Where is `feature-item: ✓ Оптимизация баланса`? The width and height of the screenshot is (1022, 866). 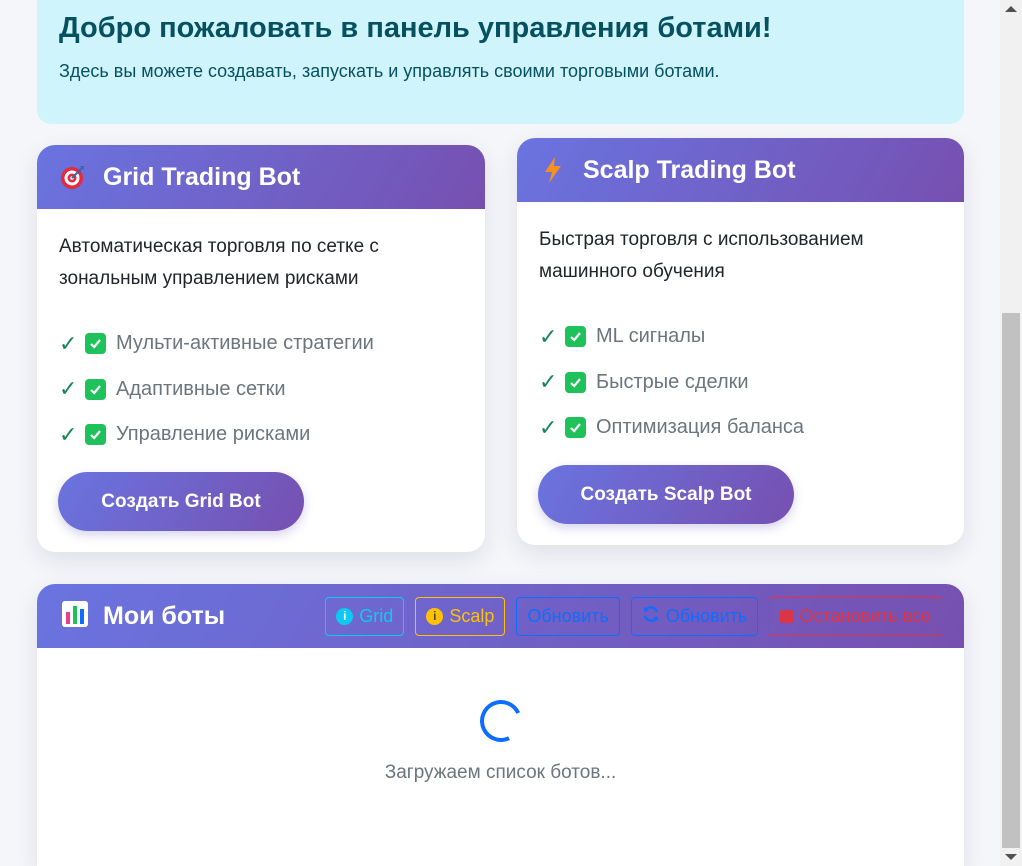 feature-item: ✓ Оптимизация баланса is located at coordinates (740, 428).